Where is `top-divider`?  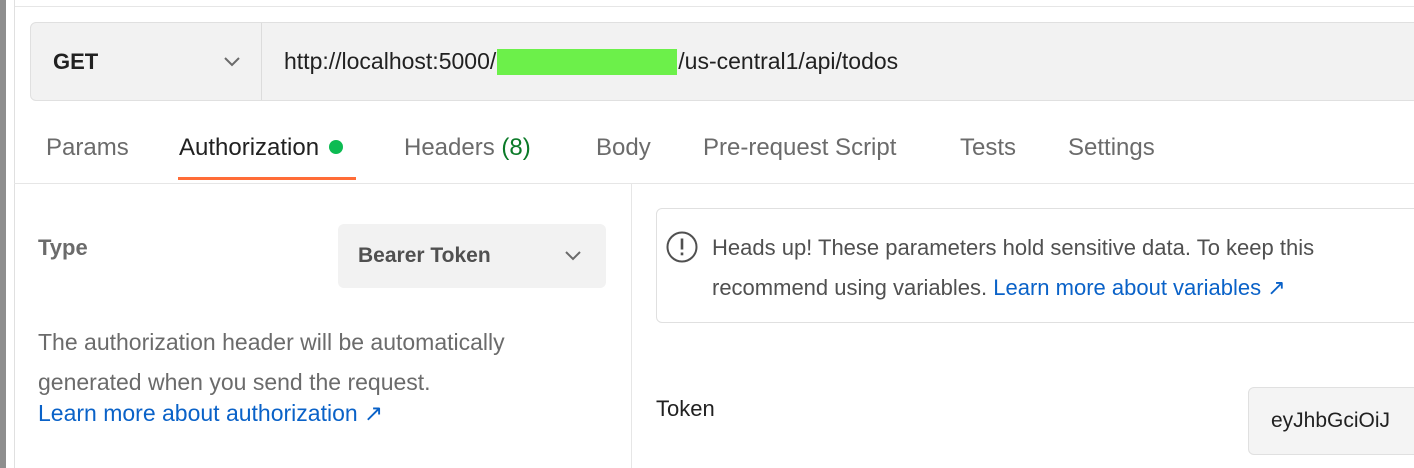 top-divider is located at coordinates (714, 3).